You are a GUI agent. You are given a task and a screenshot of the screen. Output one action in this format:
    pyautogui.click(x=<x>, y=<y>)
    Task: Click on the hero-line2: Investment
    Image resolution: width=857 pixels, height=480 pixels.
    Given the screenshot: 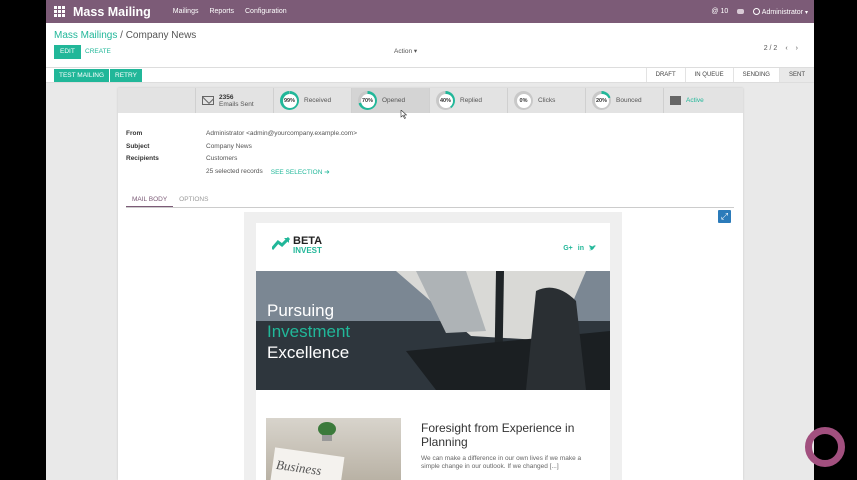 What is the action you would take?
    pyautogui.click(x=309, y=331)
    